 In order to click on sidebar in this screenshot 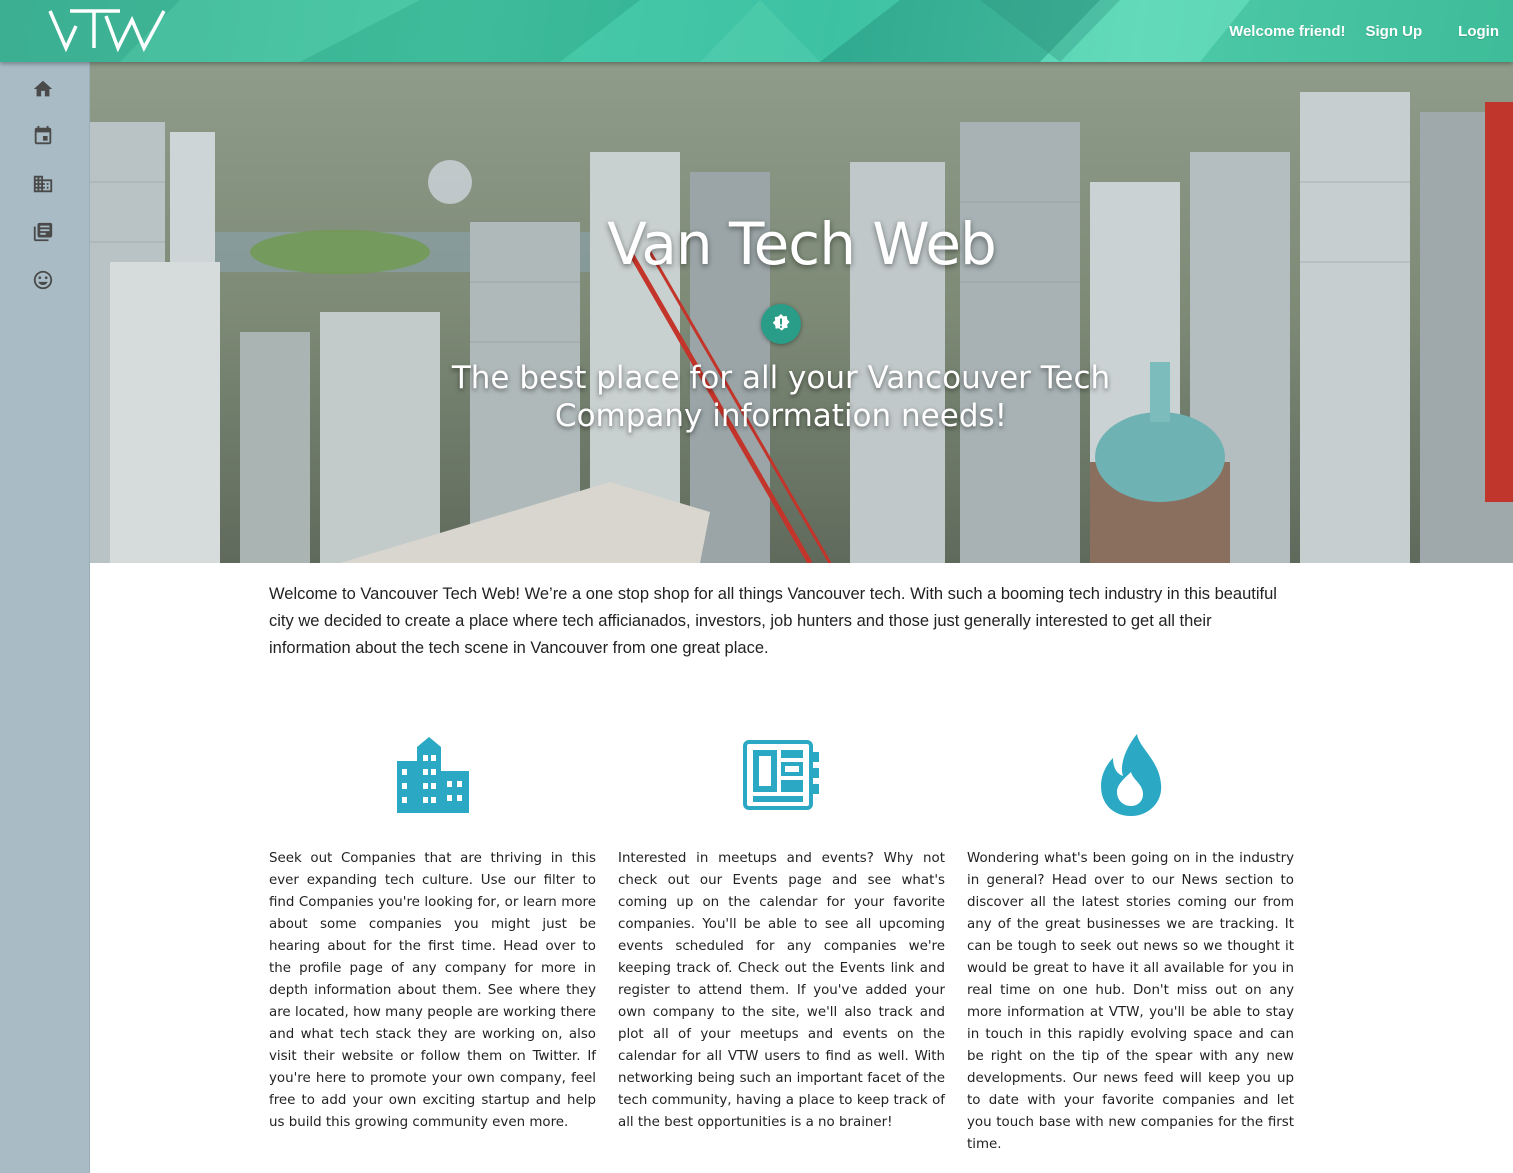, I will do `click(45, 617)`.